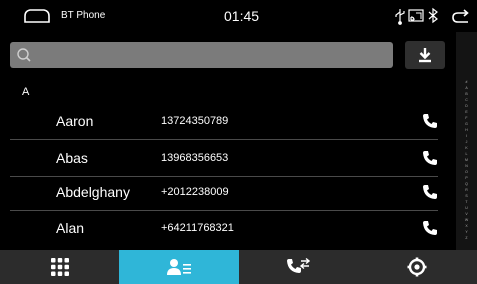  Describe the element at coordinates (197, 228) in the screenshot. I see `contact-number: +64211768321` at that location.